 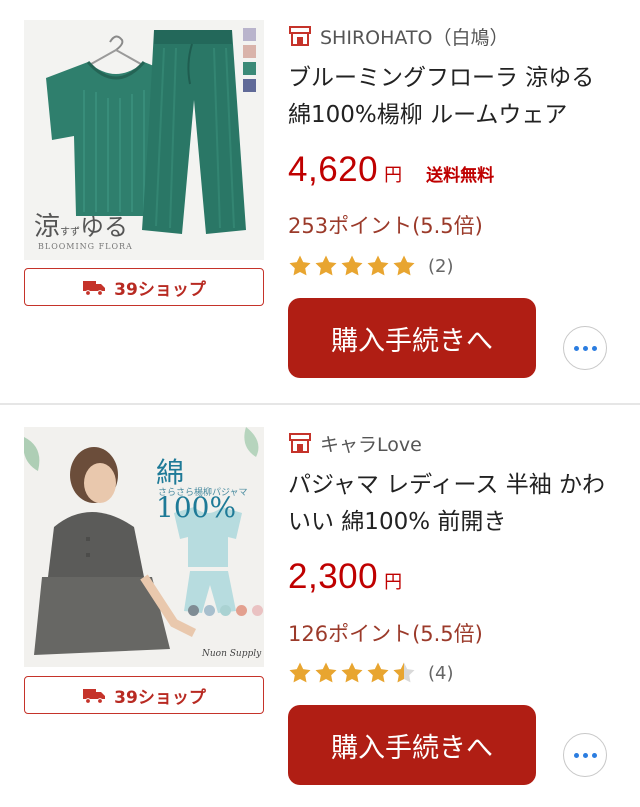 I want to click on star-half-icon, so click(x=404, y=672).